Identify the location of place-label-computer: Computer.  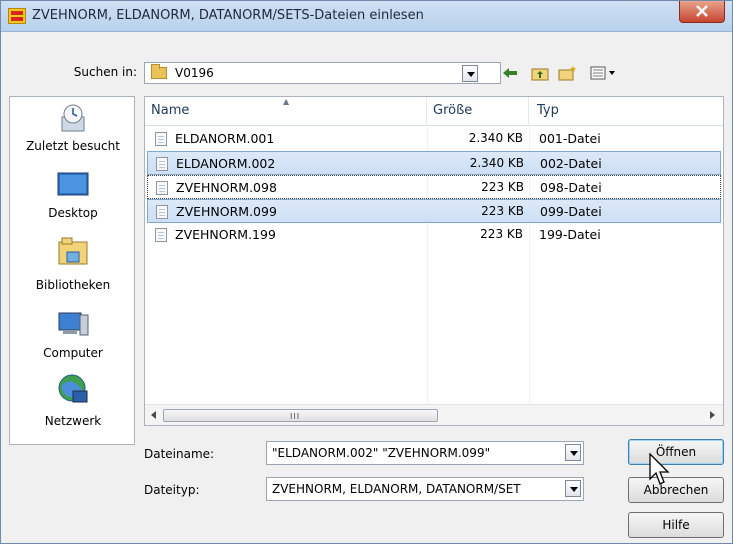
(73, 353).